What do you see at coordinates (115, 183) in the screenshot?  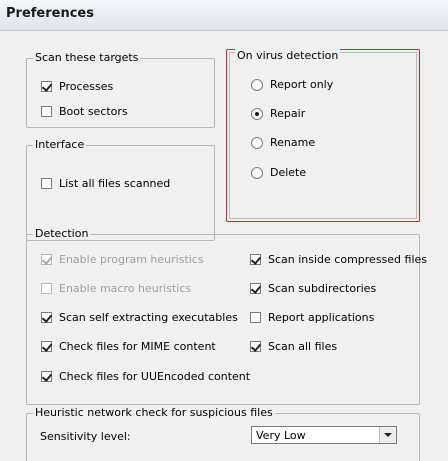 I see `checkbox-label: List all files scanned` at bounding box center [115, 183].